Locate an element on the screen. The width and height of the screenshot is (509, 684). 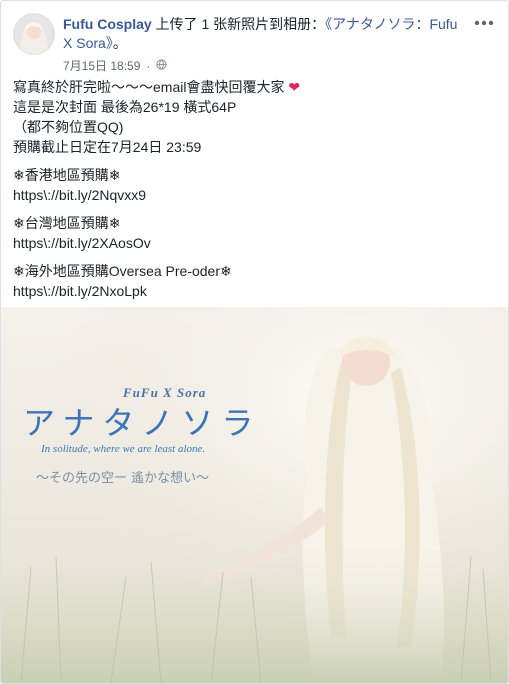
body-line-4: 預購截止日定在7月24日 23:59 is located at coordinates (107, 147).